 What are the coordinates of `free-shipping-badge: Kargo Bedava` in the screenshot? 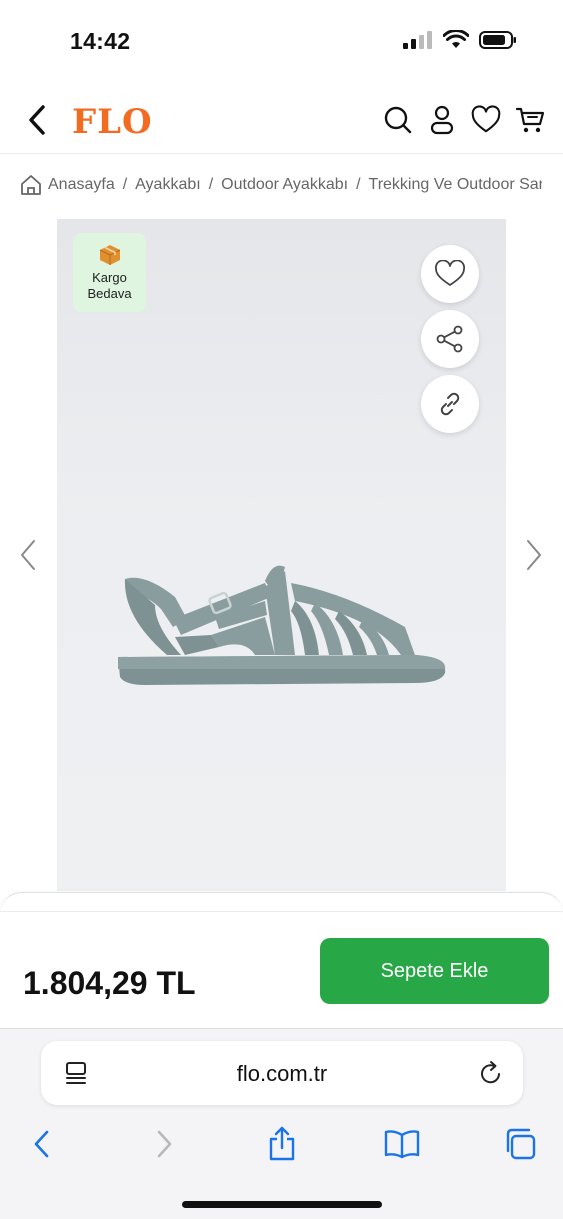 It's located at (109, 272).